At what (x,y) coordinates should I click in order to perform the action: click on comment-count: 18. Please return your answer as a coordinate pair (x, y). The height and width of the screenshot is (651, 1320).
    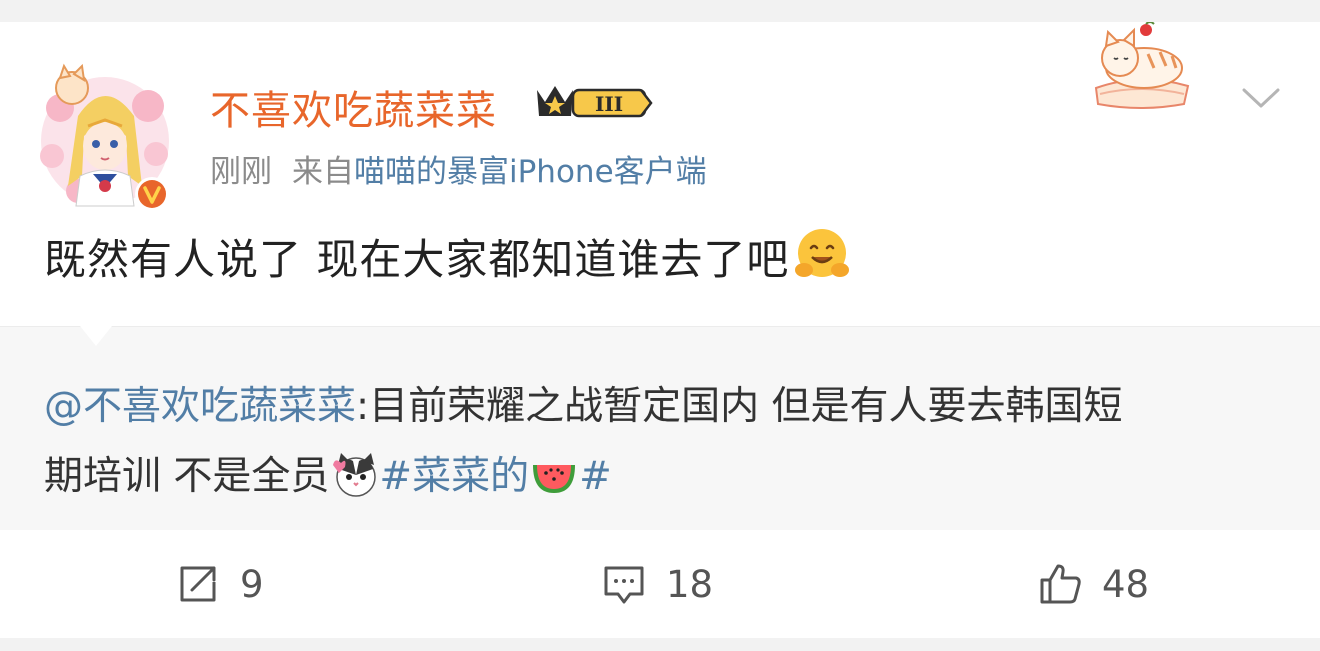
    Looking at the image, I should click on (690, 584).